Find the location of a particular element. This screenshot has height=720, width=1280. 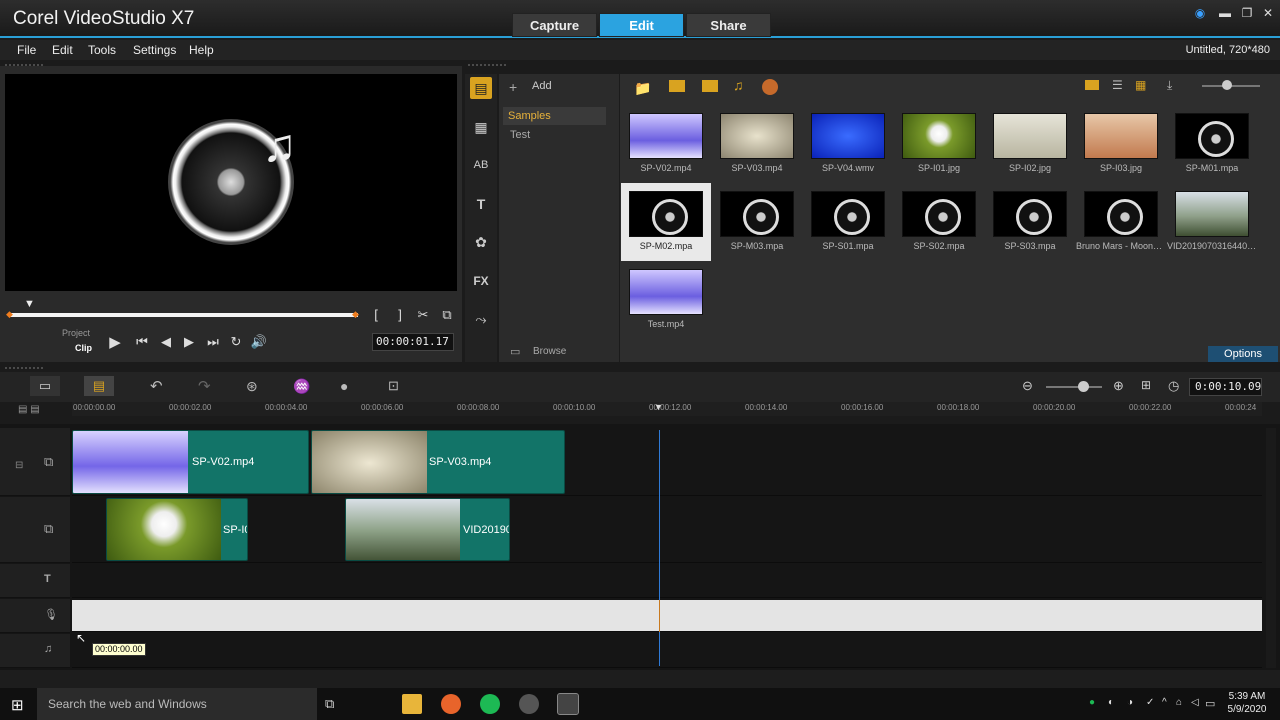

menu-settings: Settings is located at coordinates (154, 50).